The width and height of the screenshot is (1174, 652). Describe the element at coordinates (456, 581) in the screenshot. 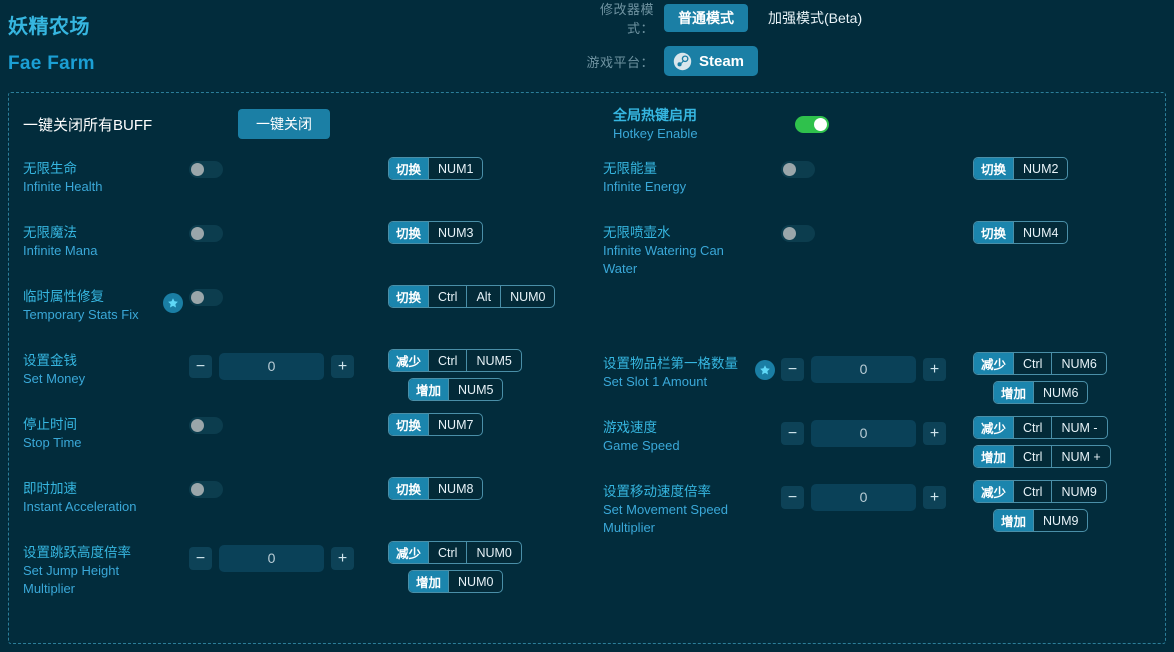

I see `hotkey-chip-row-1: 增加 NUM0` at that location.